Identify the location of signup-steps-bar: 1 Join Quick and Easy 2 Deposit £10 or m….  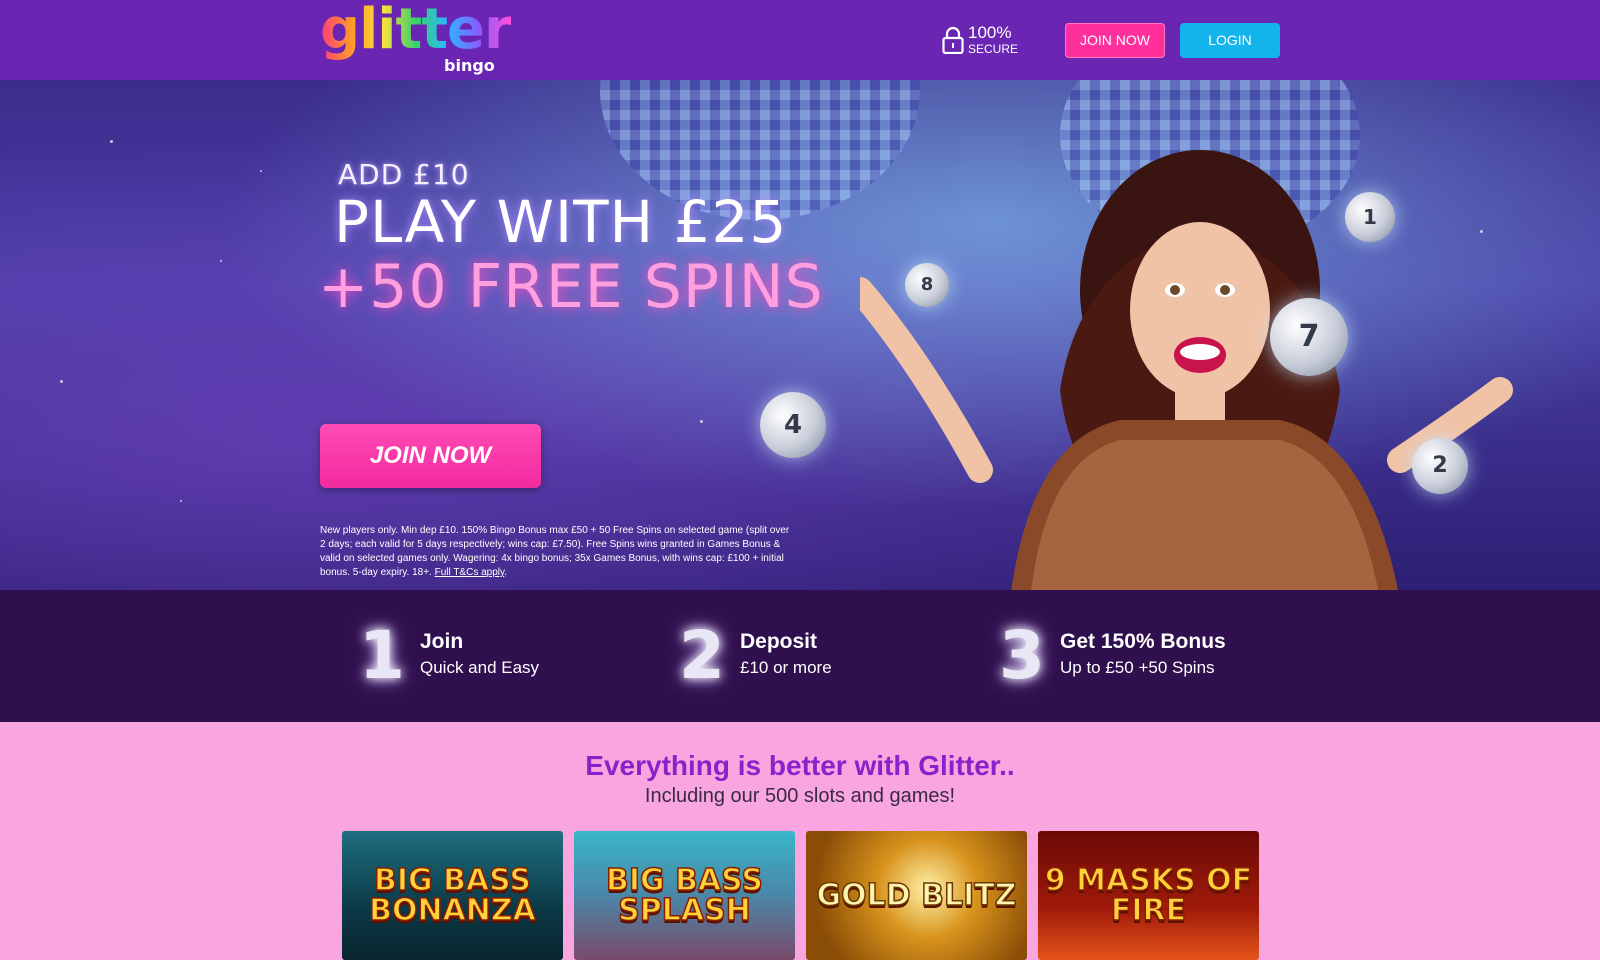
(800, 656).